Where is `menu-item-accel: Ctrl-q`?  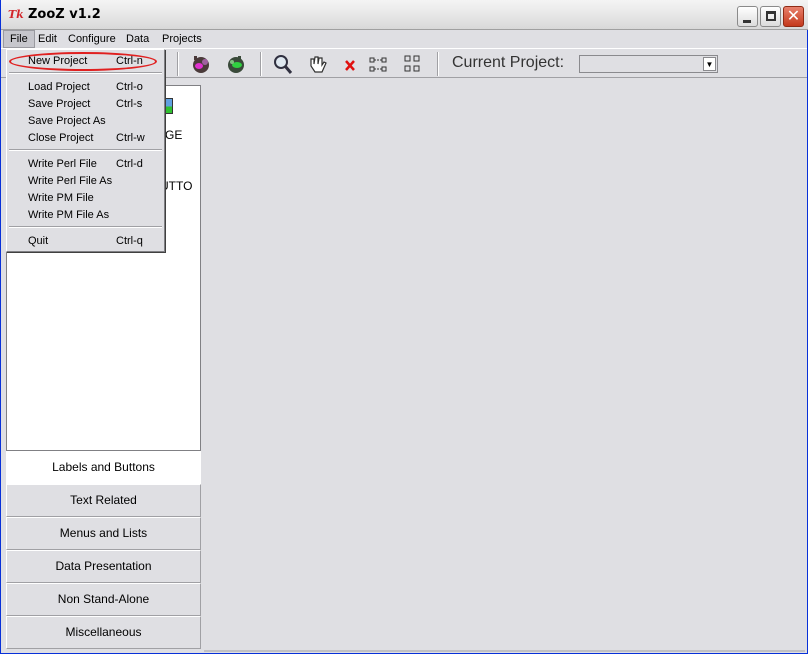
menu-item-accel: Ctrl-q is located at coordinates (129, 241).